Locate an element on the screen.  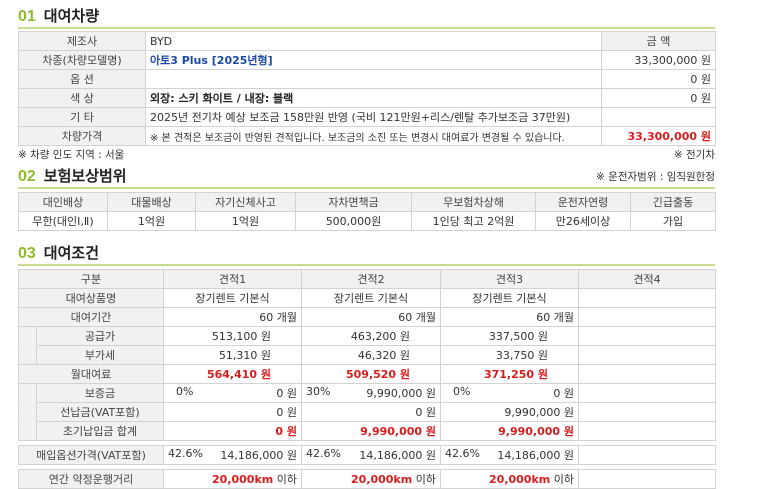
buyout-cell is located at coordinates (647, 455).